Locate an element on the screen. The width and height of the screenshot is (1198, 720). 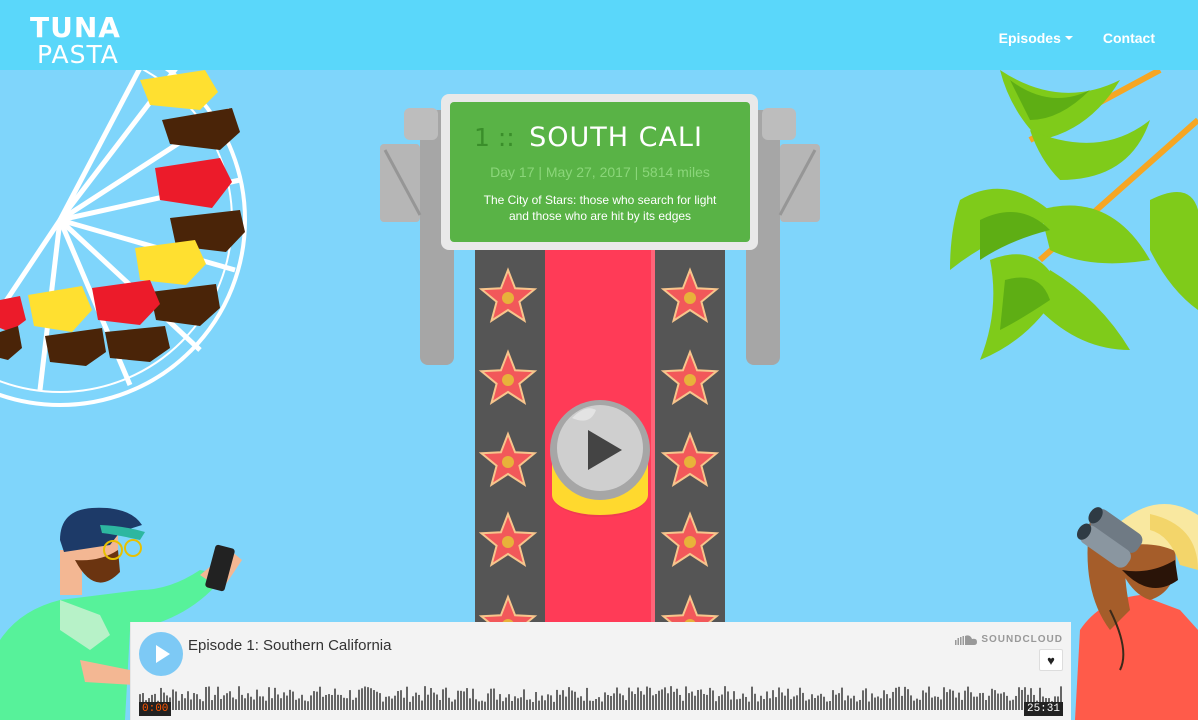
player-track-title: Episode 1: Southern California is located at coordinates (289, 645).